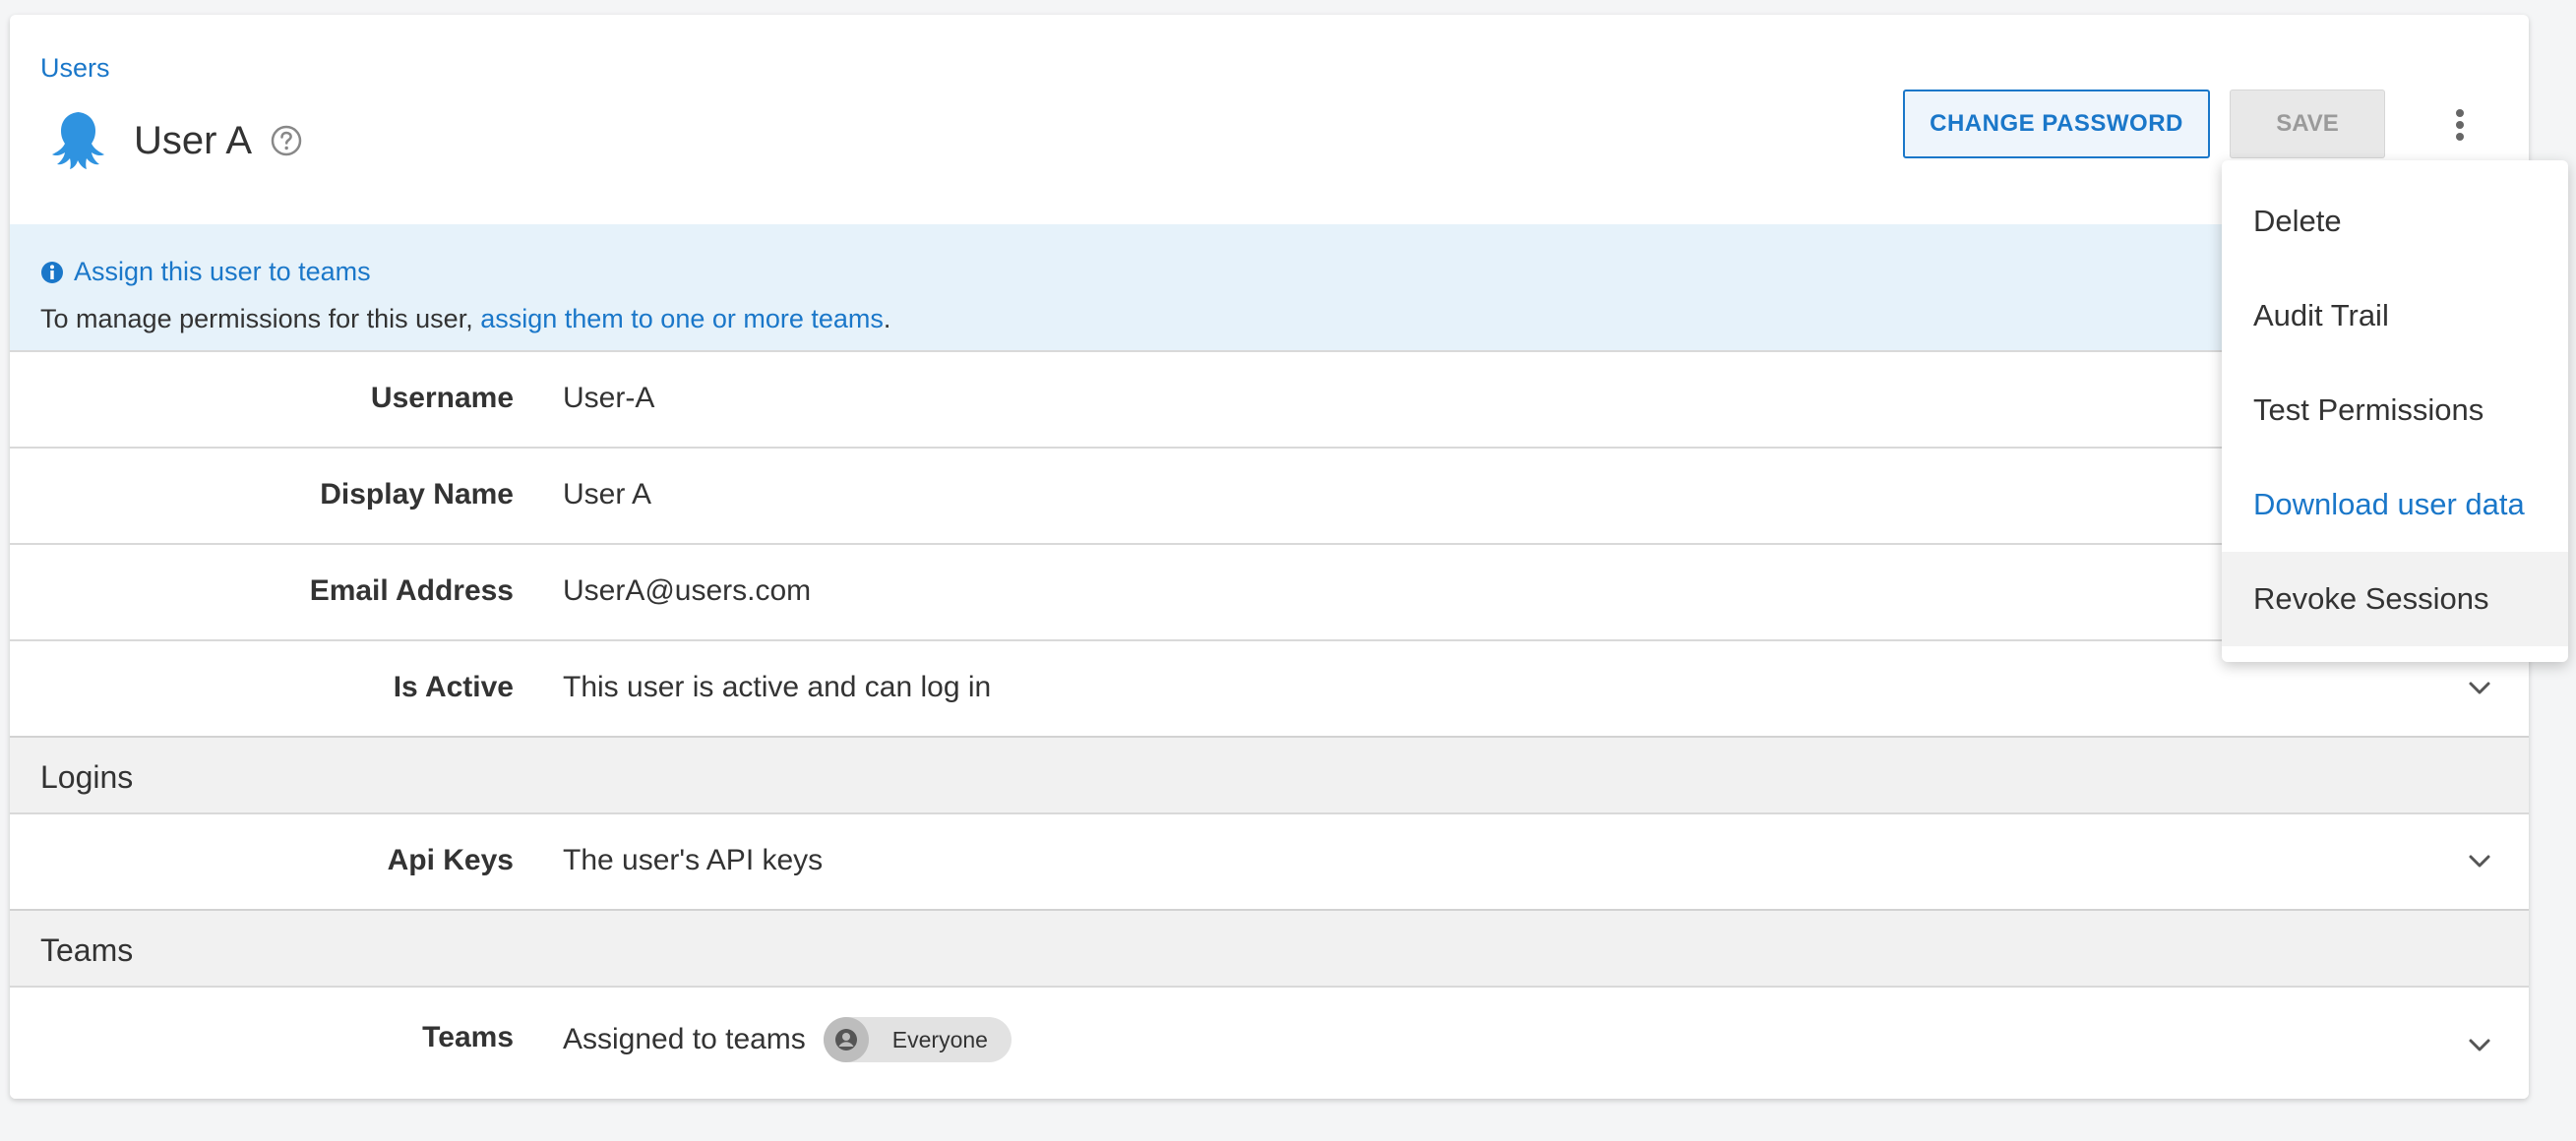 Image resolution: width=2576 pixels, height=1141 pixels. Describe the element at coordinates (2395, 599) in the screenshot. I see `menu-item-revoke-sessions: Revoke Sessions` at that location.